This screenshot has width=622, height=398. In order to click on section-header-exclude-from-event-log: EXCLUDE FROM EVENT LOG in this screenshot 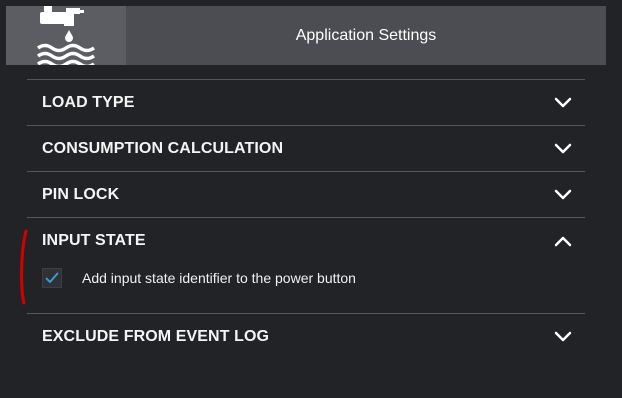, I will do `click(306, 336)`.